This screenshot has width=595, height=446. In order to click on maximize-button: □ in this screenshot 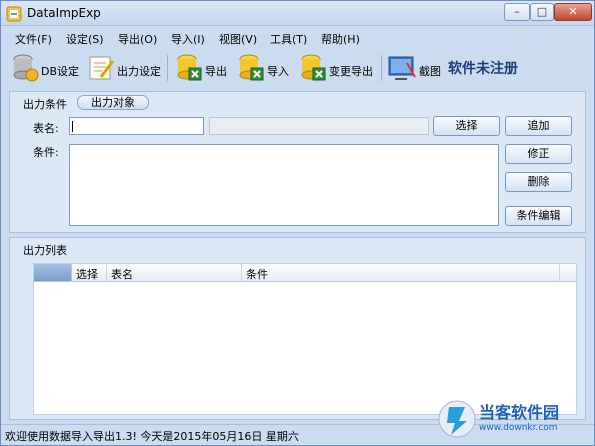, I will do `click(542, 12)`.